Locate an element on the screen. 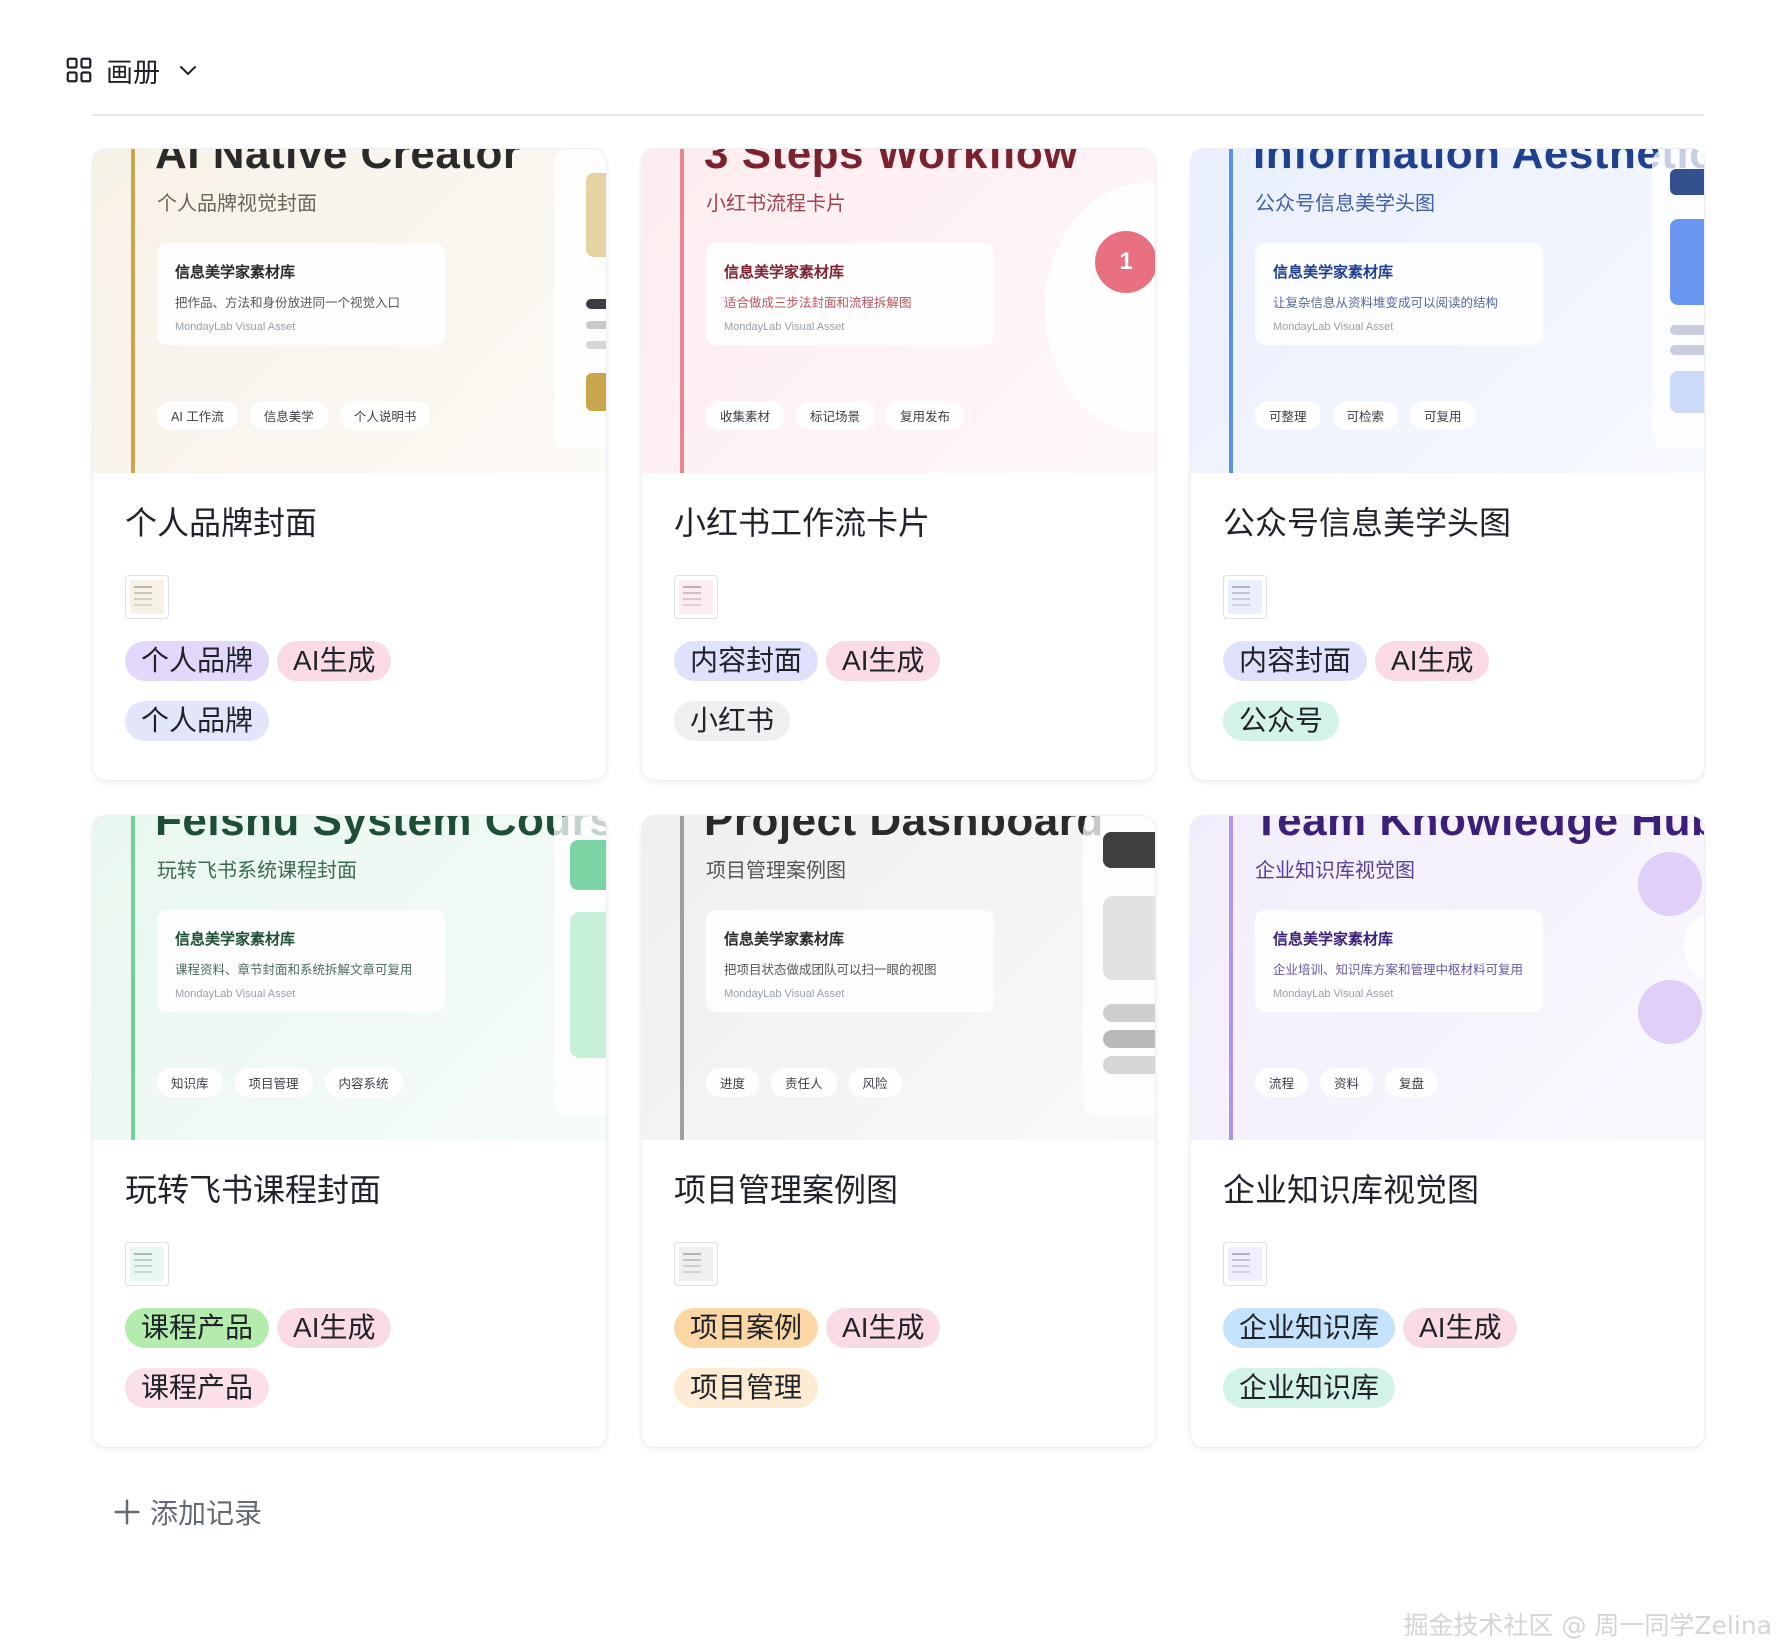 The width and height of the screenshot is (1792, 1652). add-record-label: 添加记录 is located at coordinates (206, 1513).